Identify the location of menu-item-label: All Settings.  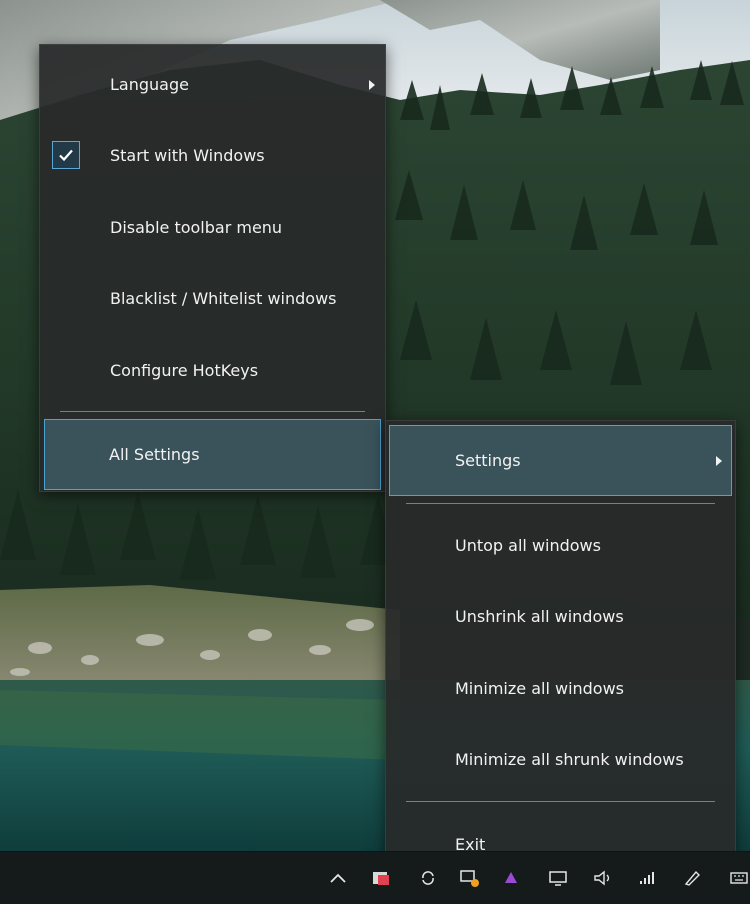
(154, 454).